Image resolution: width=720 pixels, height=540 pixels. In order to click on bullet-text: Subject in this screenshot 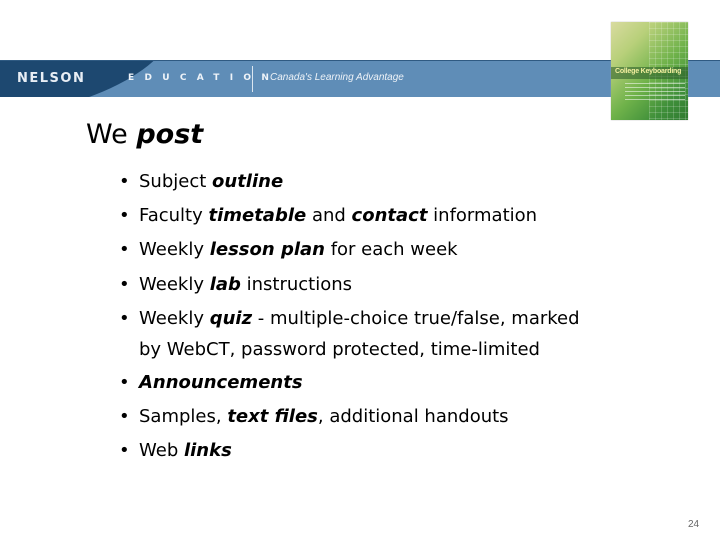, I will do `click(176, 181)`.